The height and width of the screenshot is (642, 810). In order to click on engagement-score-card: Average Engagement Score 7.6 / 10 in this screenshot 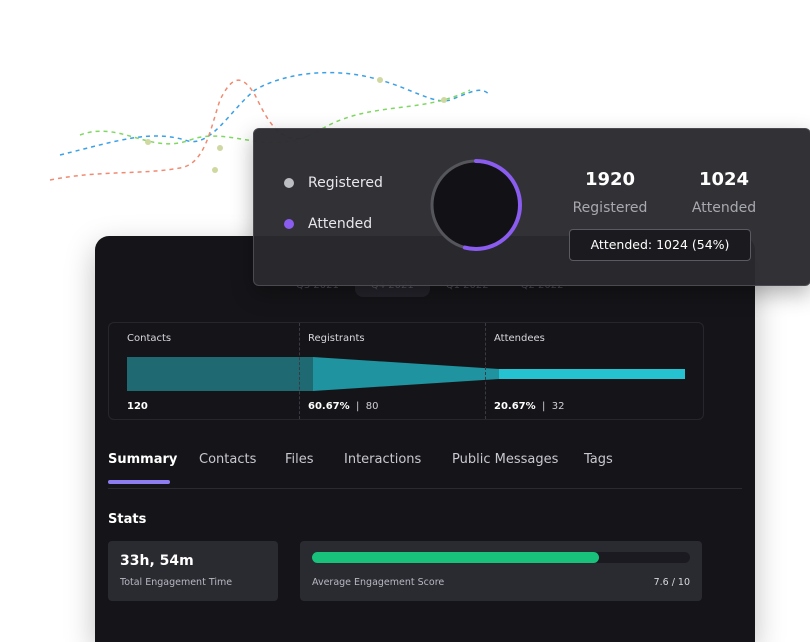, I will do `click(501, 571)`.